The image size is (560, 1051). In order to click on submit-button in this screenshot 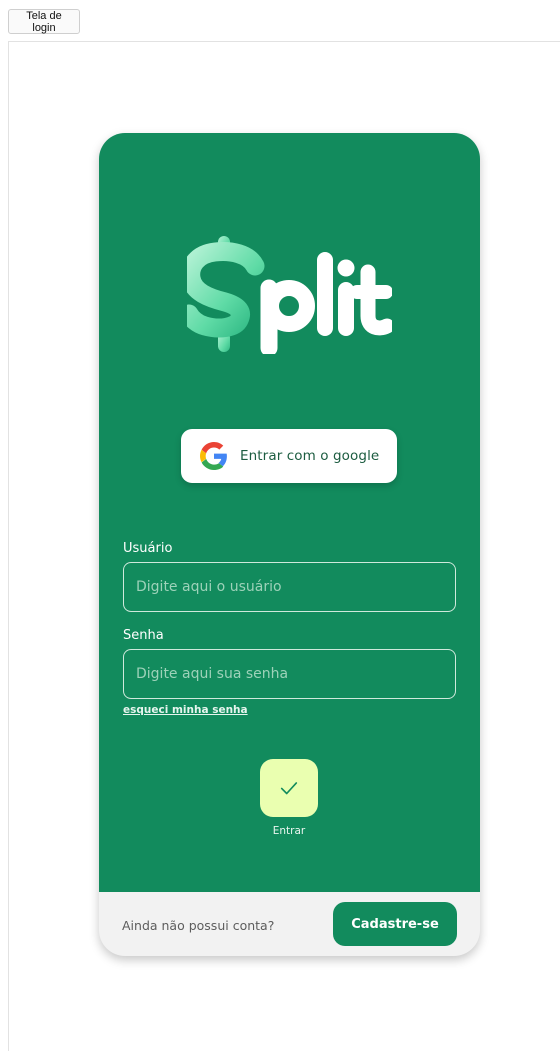, I will do `click(289, 788)`.